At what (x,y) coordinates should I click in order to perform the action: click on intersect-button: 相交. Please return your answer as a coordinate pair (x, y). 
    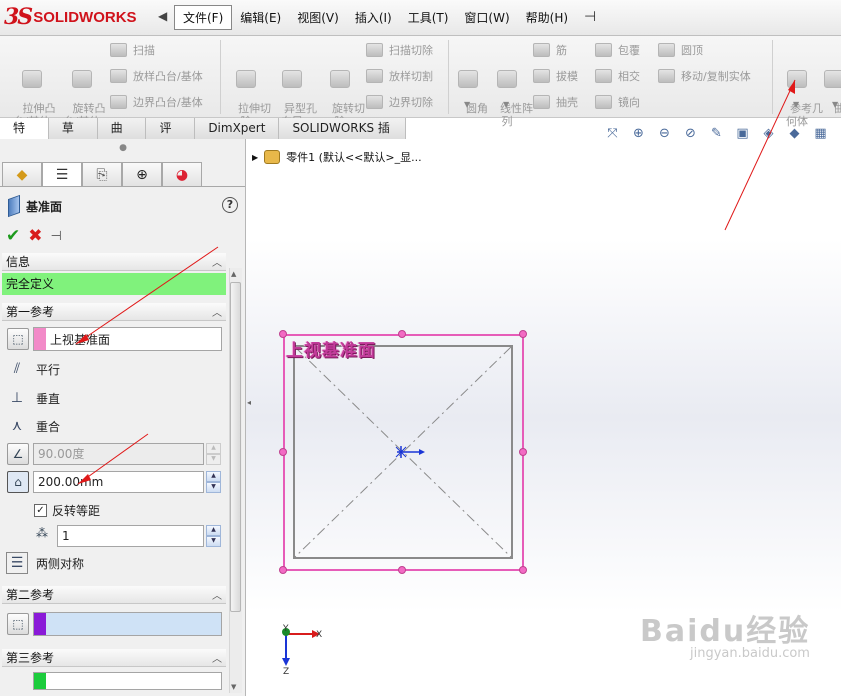
    Looking at the image, I should click on (617, 76).